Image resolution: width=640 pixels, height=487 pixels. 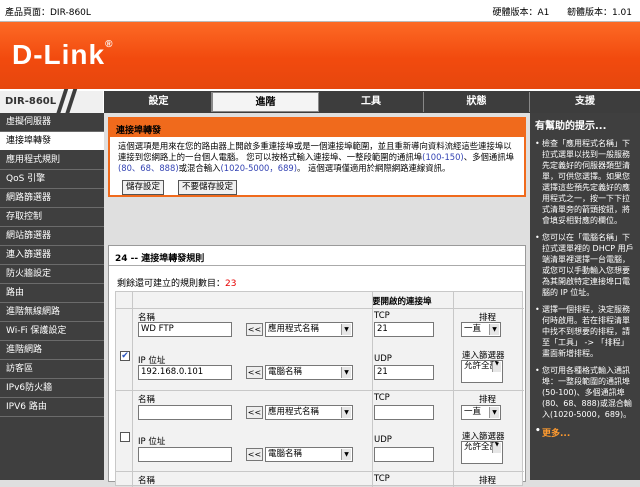 I want to click on tab-support: 支援, so click(x=585, y=102).